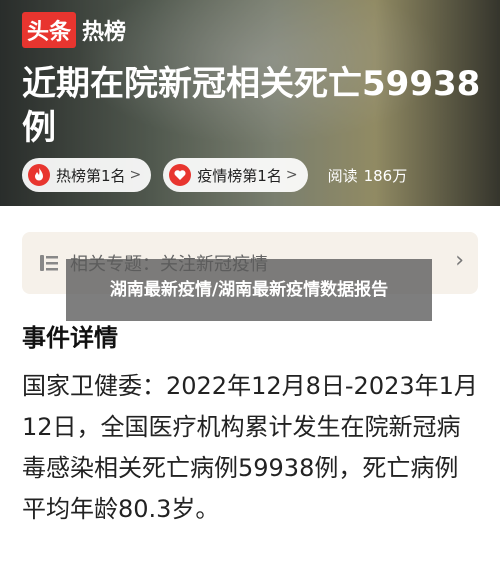 Image resolution: width=500 pixels, height=581 pixels. I want to click on hot-rank-chip: 热榜第1名 >, so click(87, 175).